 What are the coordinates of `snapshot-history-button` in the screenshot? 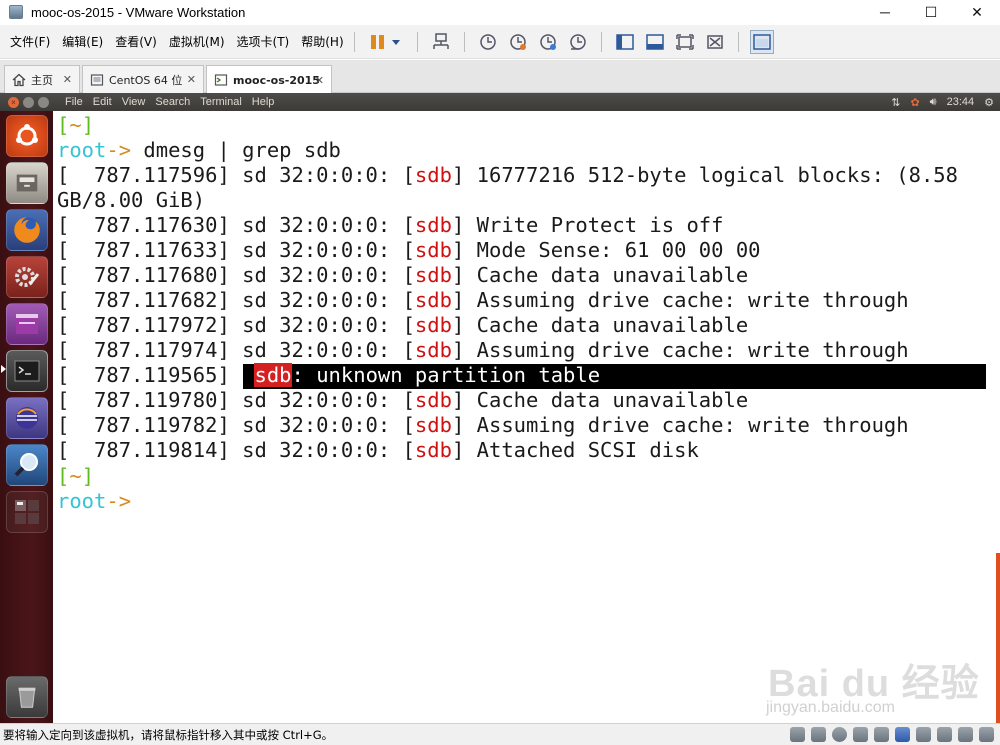 It's located at (578, 42).